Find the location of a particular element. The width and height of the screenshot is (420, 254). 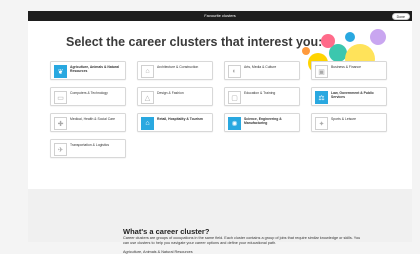

atom-icon: ✺ is located at coordinates (234, 123).